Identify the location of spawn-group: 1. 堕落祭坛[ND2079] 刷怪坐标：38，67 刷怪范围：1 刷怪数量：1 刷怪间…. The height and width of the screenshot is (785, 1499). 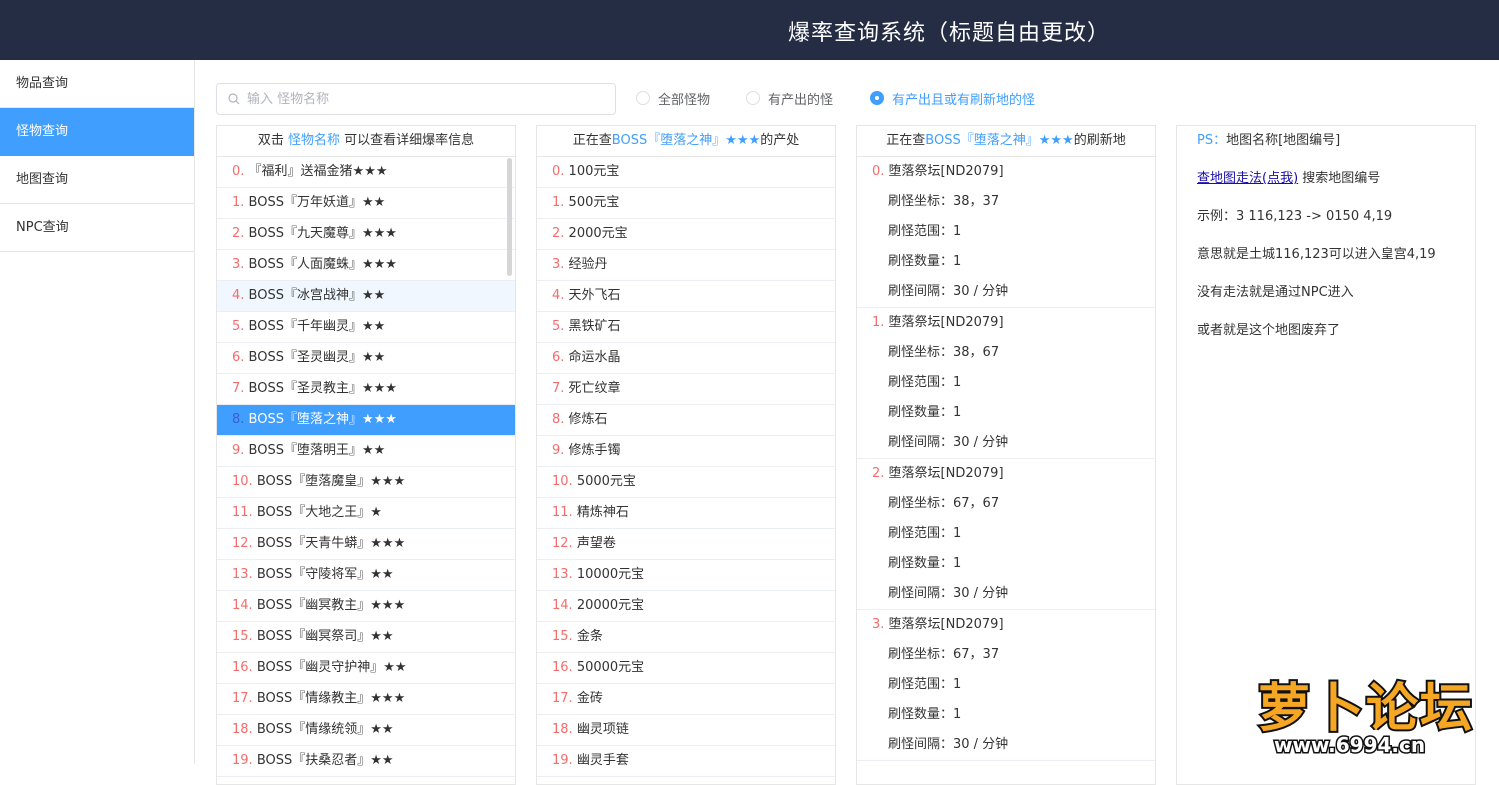
(1006, 383).